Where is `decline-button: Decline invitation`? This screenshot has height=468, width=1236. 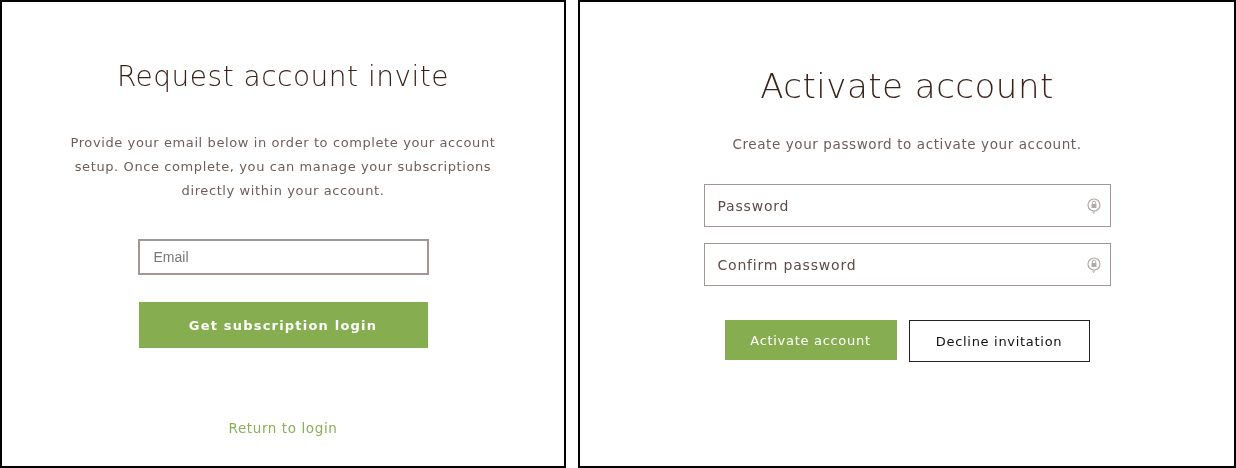 decline-button: Decline invitation is located at coordinates (999, 341).